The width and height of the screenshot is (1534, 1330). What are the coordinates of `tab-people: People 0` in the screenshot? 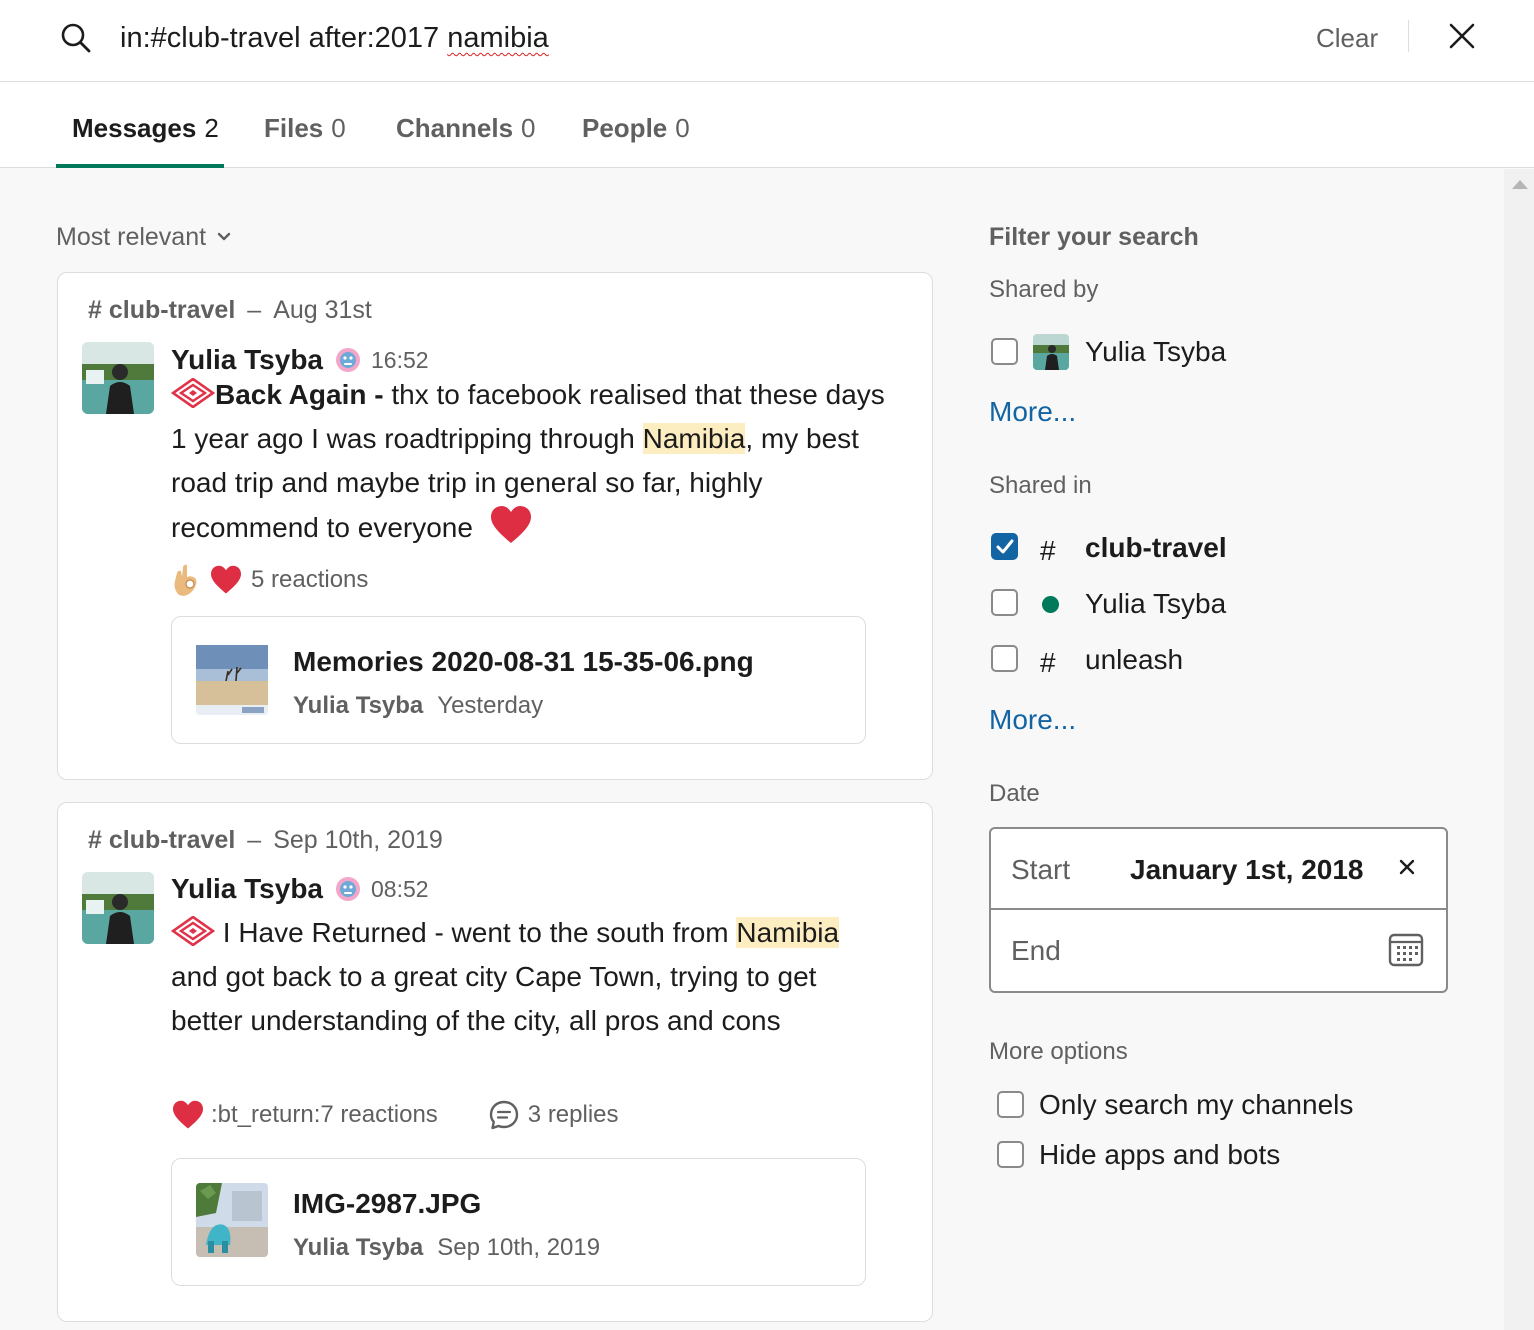 It's located at (636, 128).